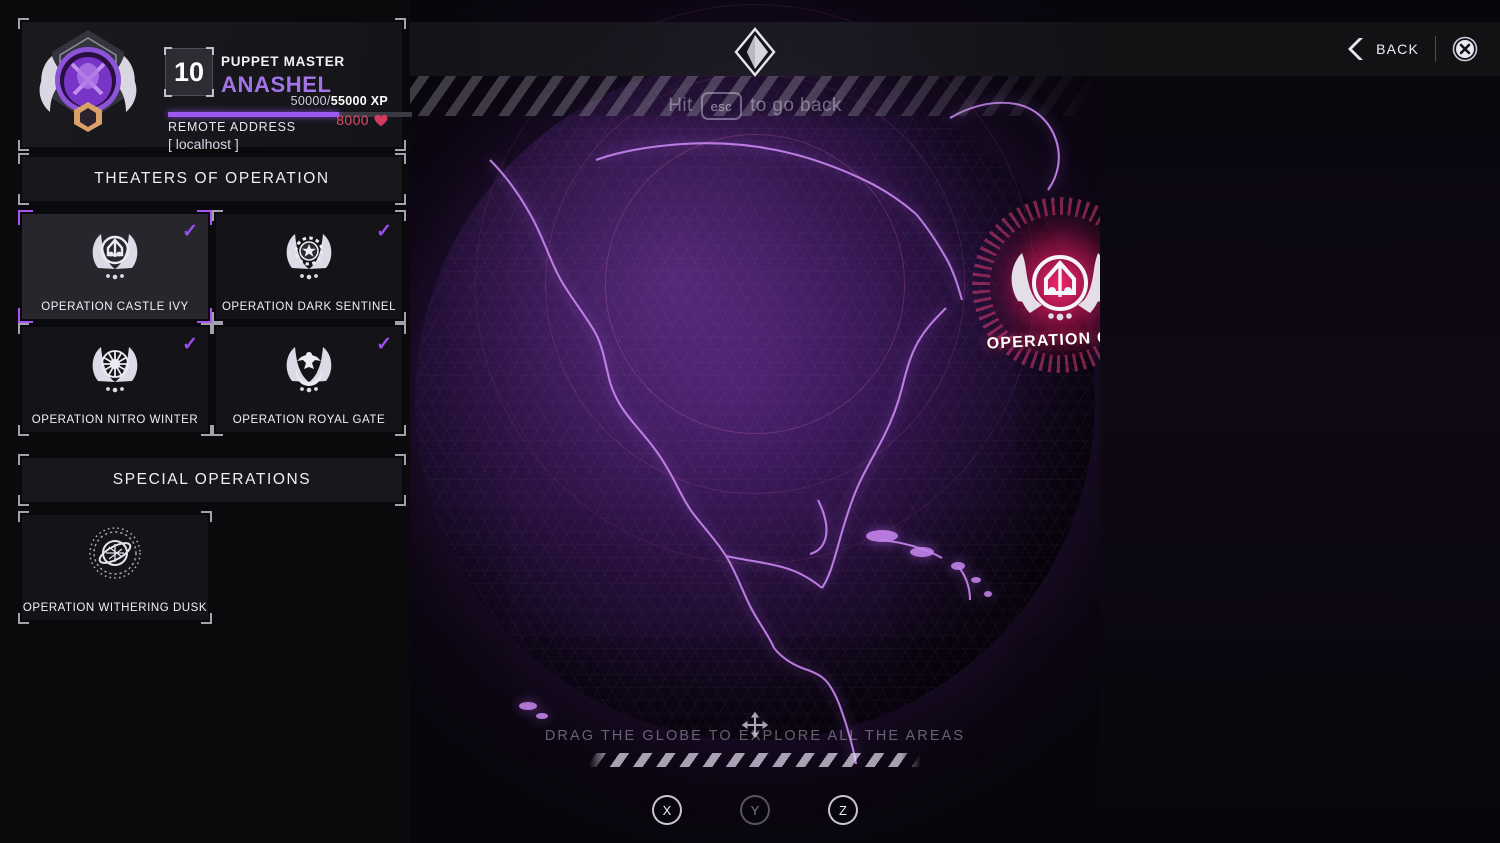  I want to click on back-button-label: BACK, so click(1397, 49).